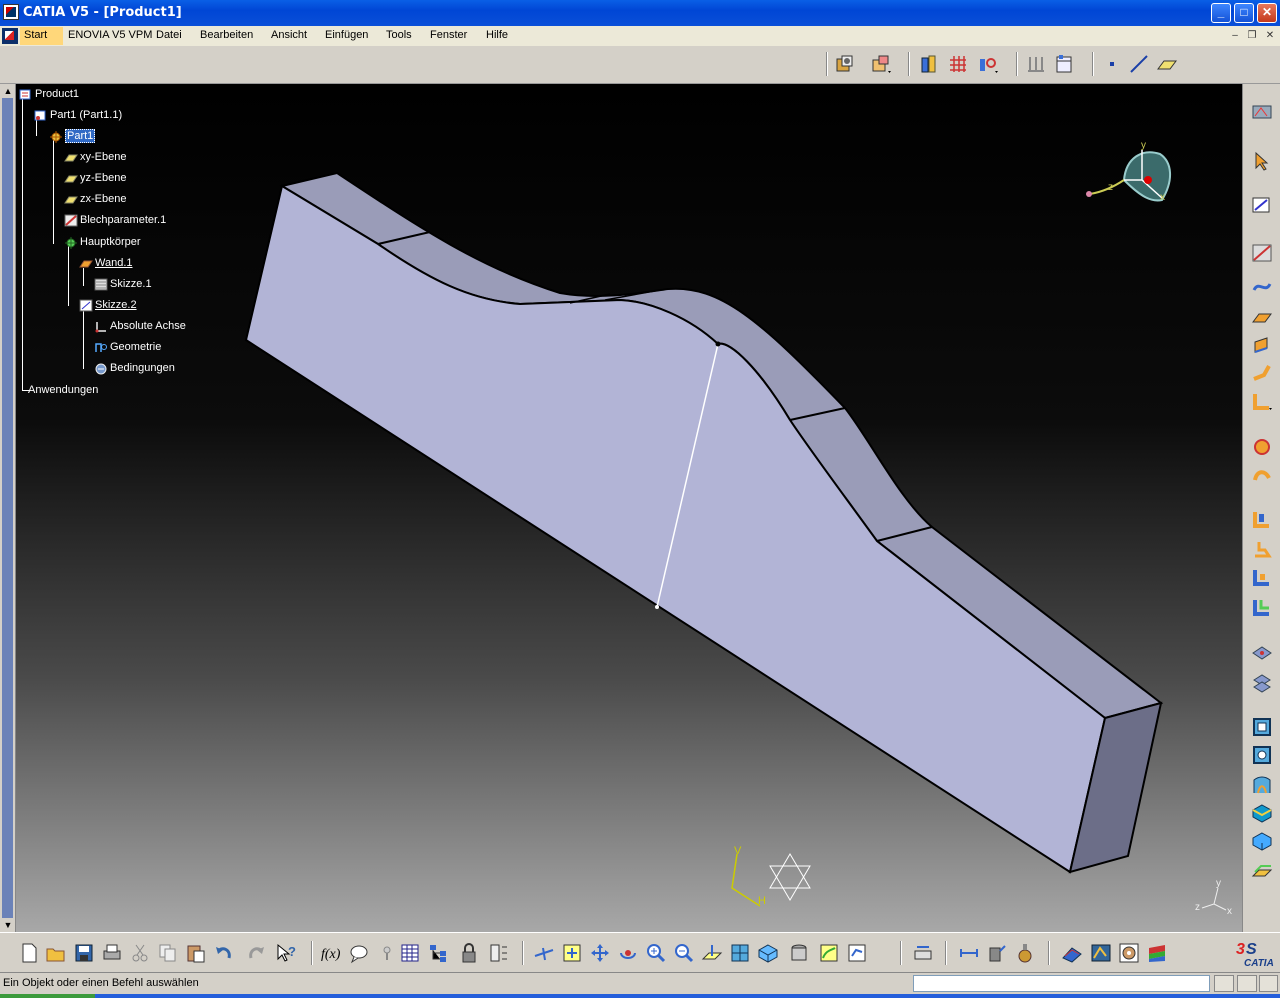  I want to click on command-input, so click(1061, 983).